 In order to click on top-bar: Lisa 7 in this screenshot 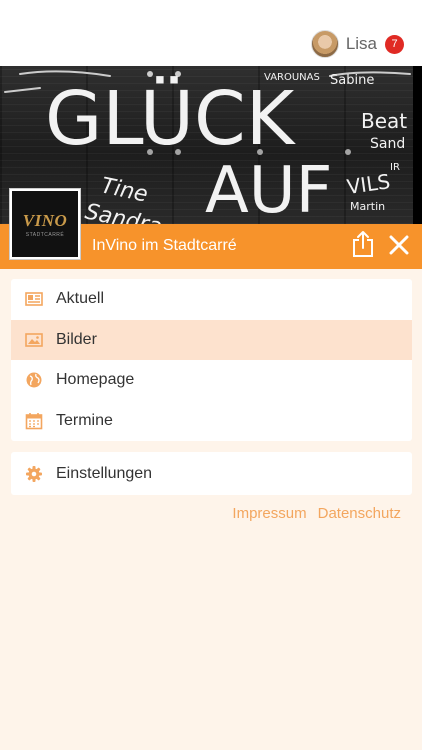, I will do `click(211, 33)`.